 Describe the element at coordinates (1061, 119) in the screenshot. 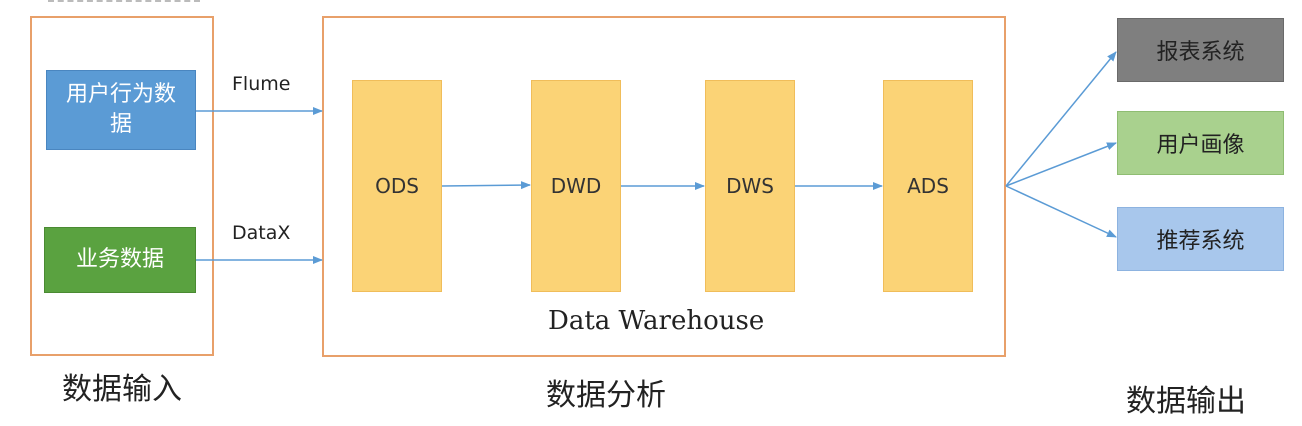

I see `to-report-arrow` at that location.